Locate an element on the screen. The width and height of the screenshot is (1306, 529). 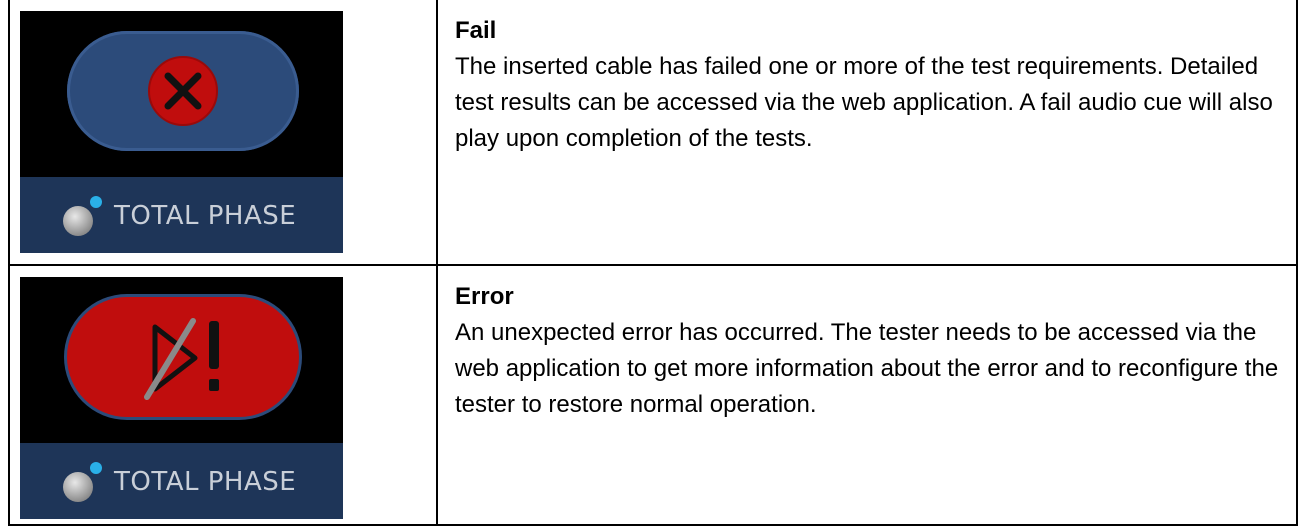
device-screen-error: TOTAL PHASE is located at coordinates (181, 398).